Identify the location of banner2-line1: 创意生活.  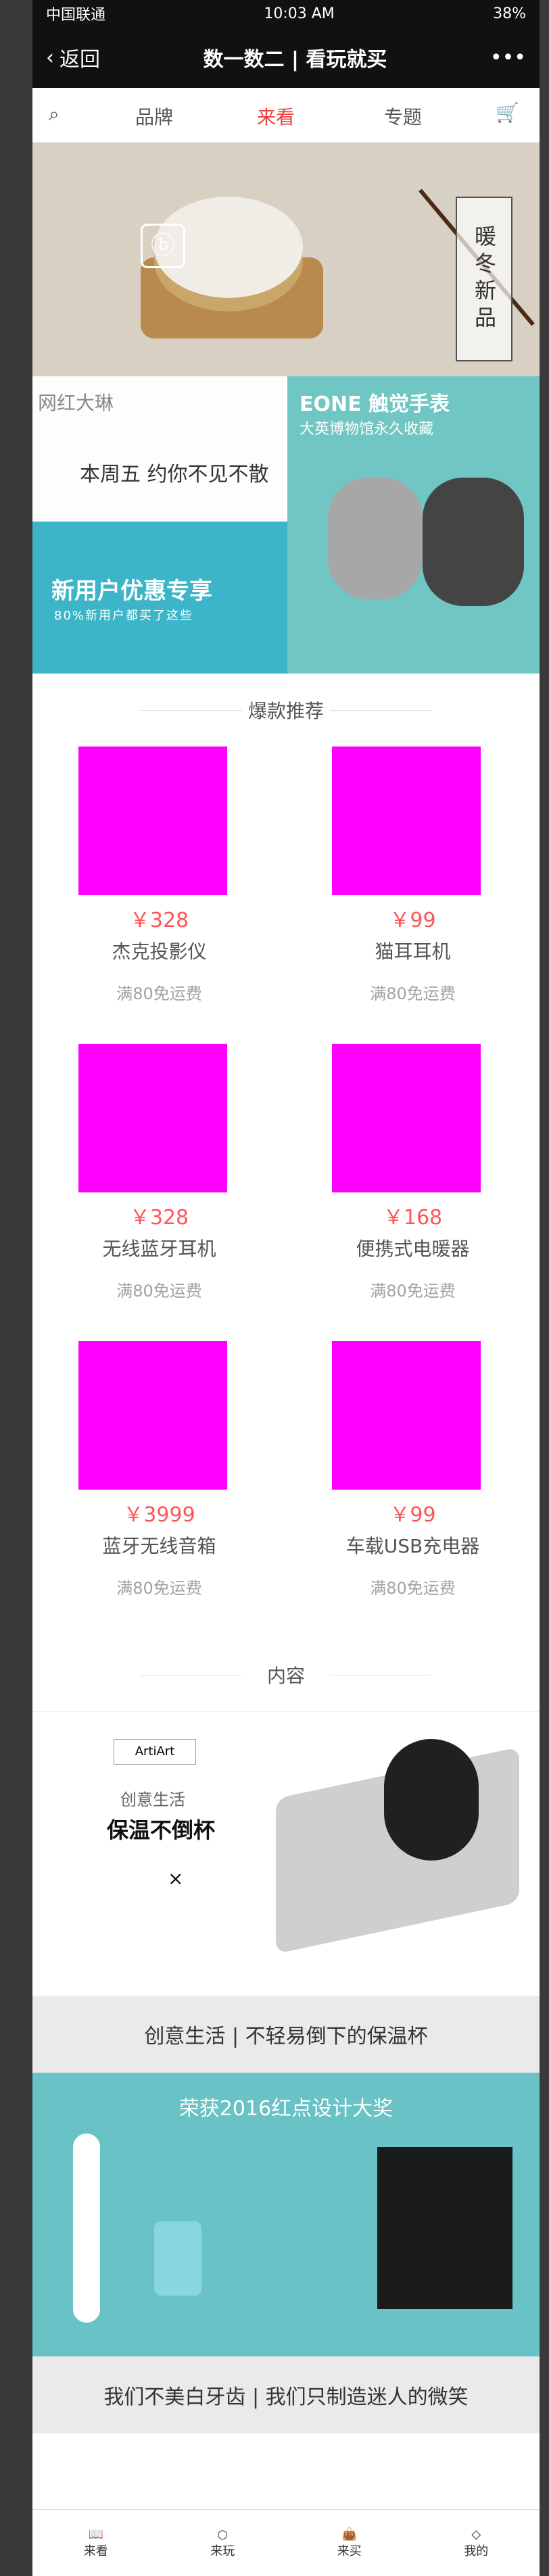
(152, 1799).